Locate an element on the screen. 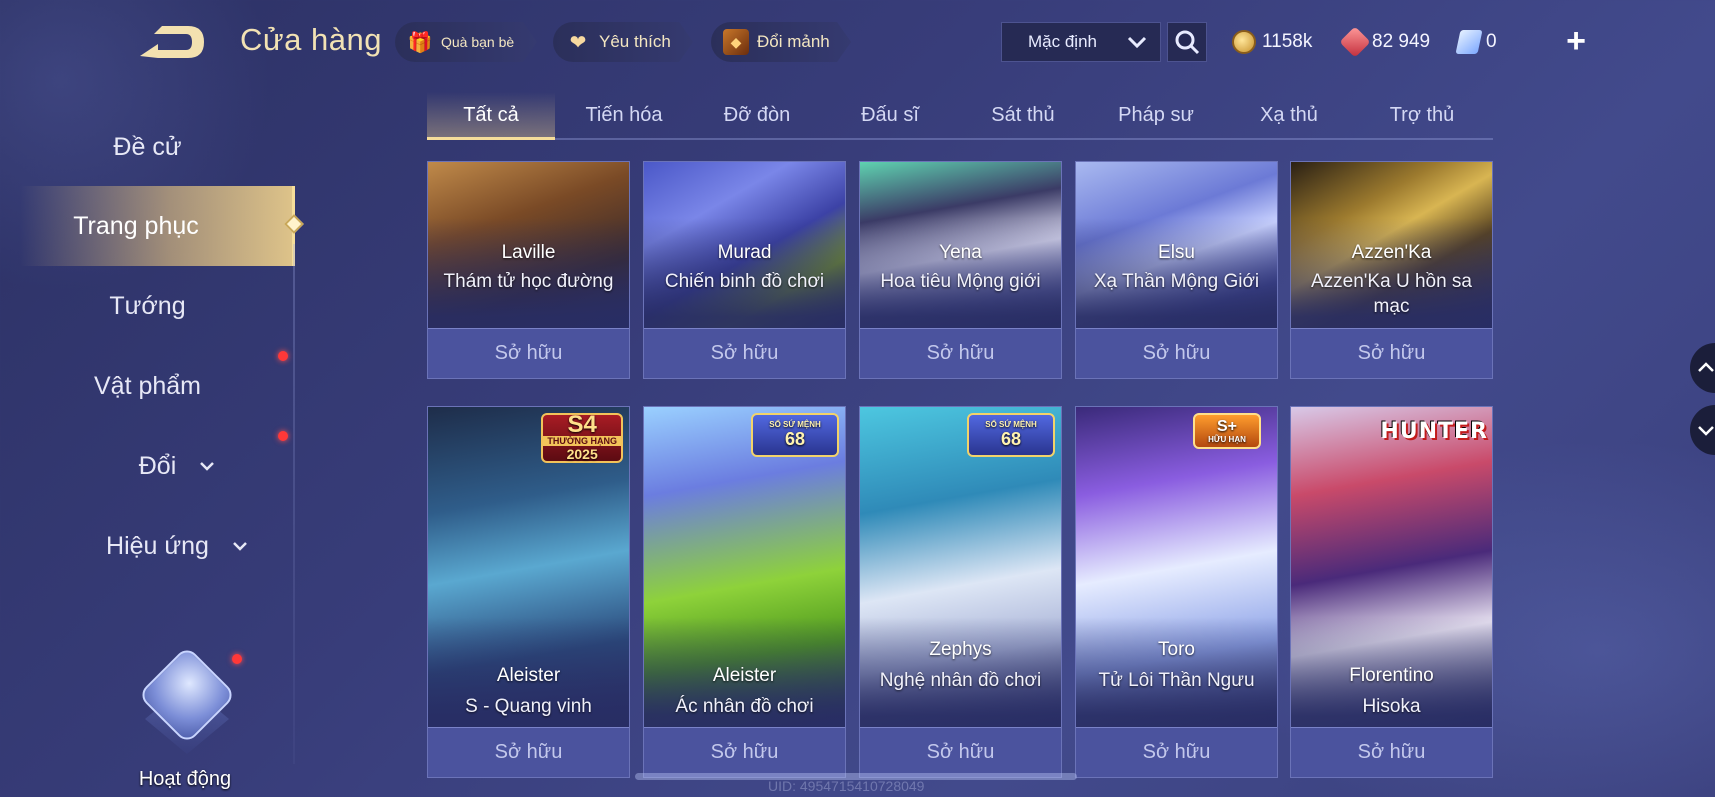  skin-name: Chiến binh đồ chơi is located at coordinates (744, 281).